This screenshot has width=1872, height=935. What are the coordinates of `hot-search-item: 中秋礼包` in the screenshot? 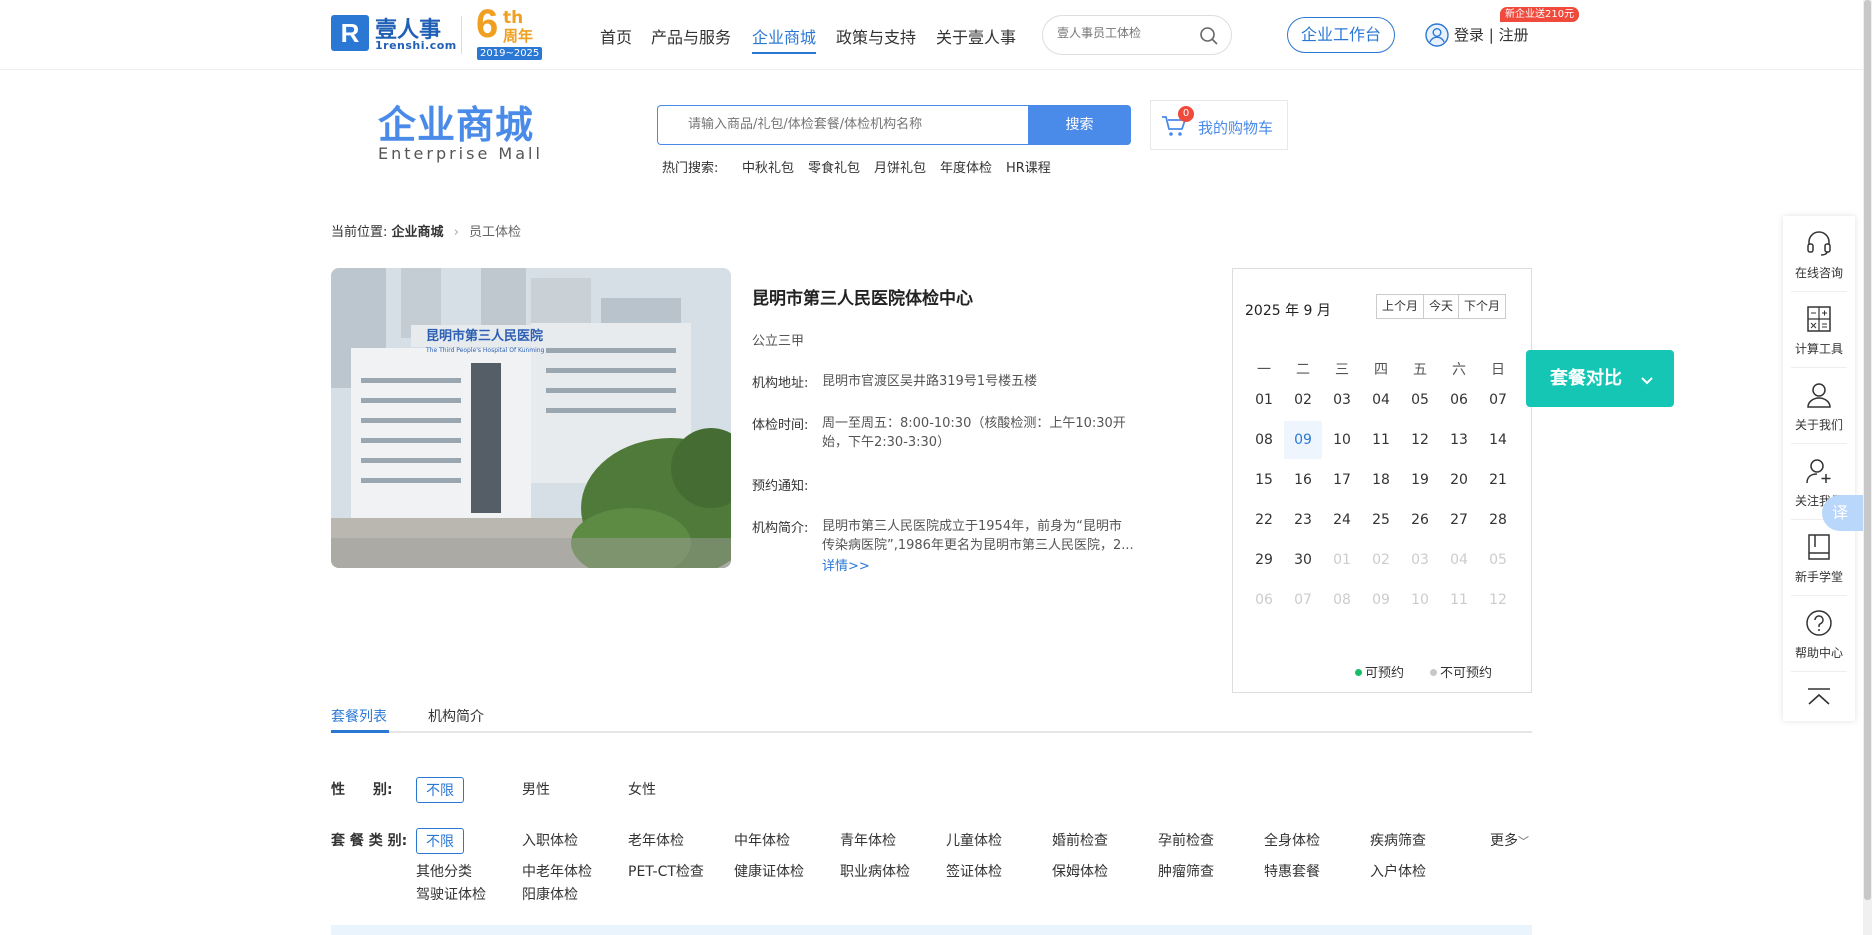 It's located at (768, 166).